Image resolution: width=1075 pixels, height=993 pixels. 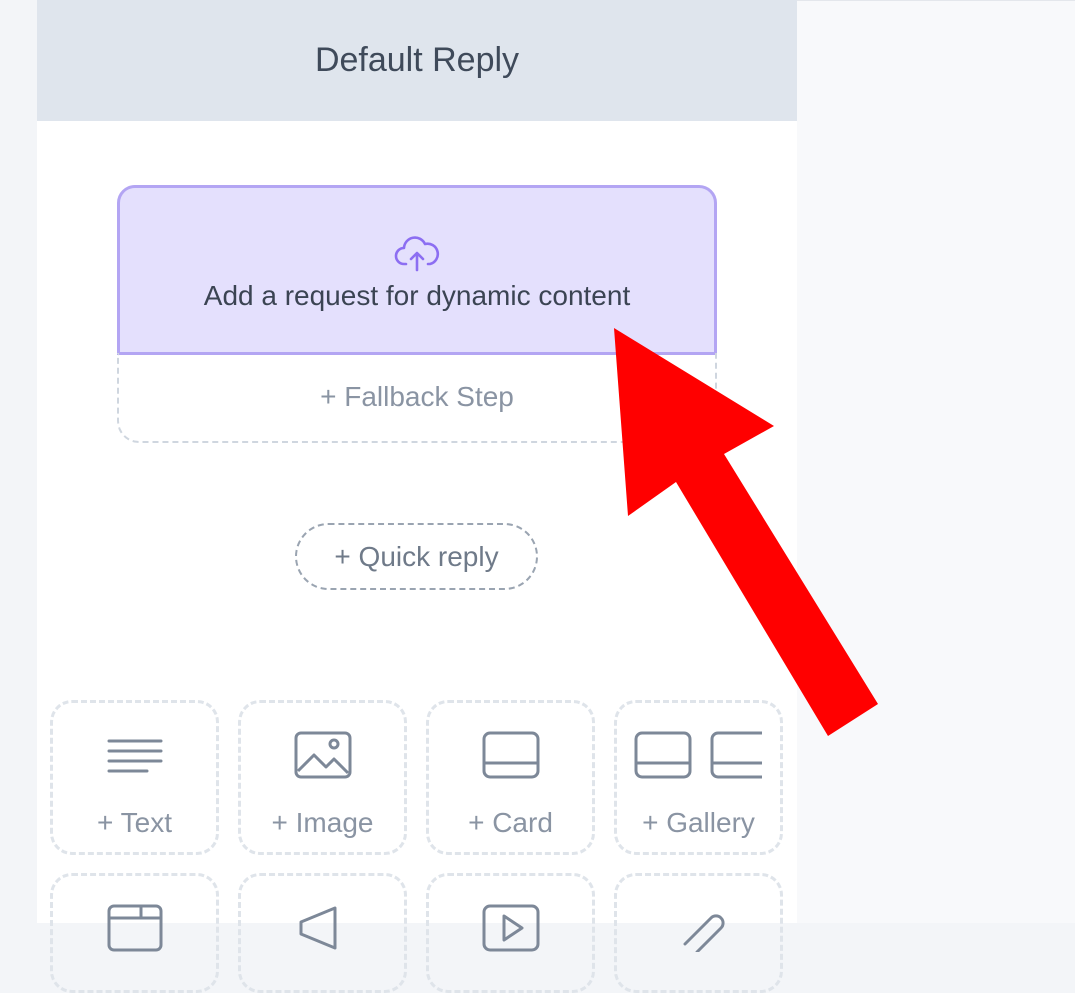 What do you see at coordinates (510, 822) in the screenshot?
I see `tile-label: + Card` at bounding box center [510, 822].